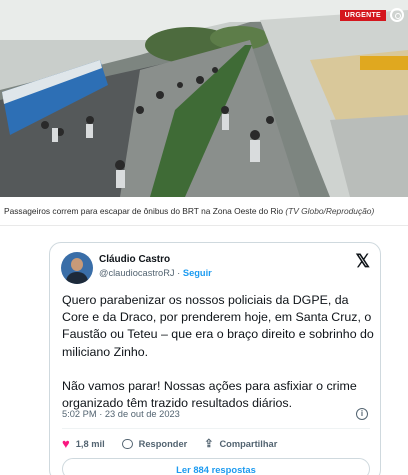 This screenshot has height=475, width=408. What do you see at coordinates (134, 259) in the screenshot?
I see `author-name: Cláudio Castro` at bounding box center [134, 259].